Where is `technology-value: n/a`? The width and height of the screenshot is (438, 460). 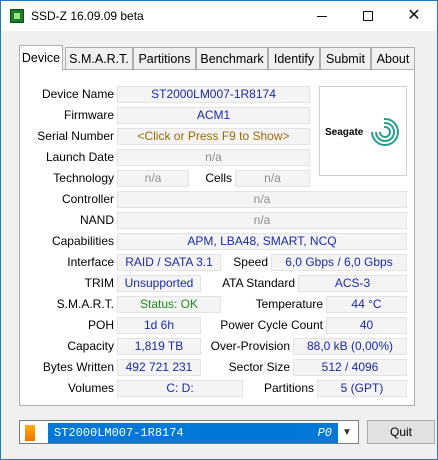
technology-value: n/a is located at coordinates (153, 178).